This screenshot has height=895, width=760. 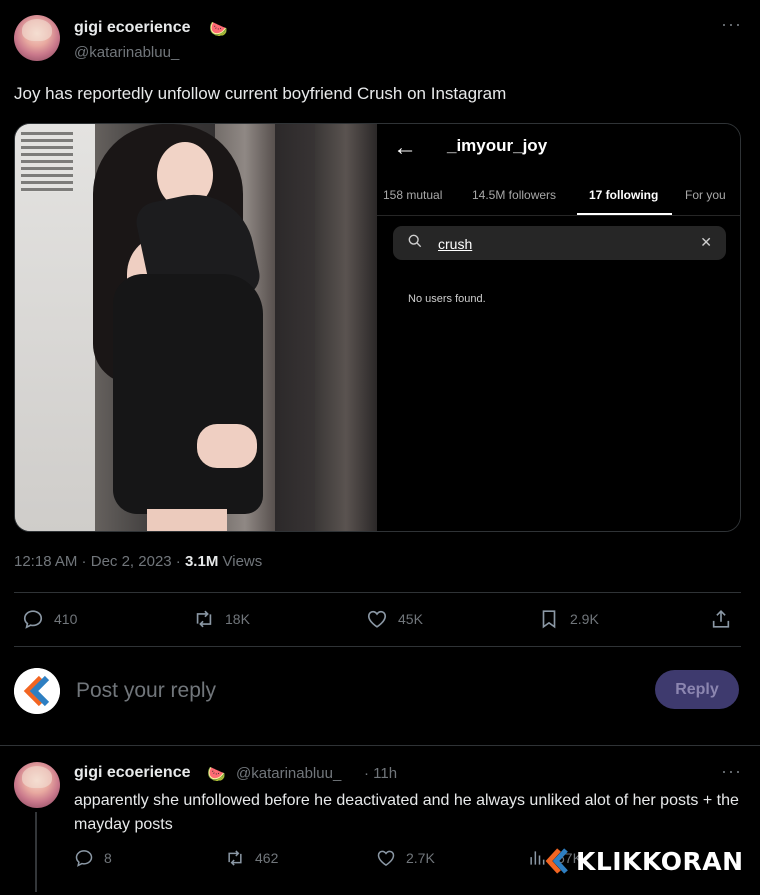 What do you see at coordinates (497, 145) in the screenshot?
I see `ig-username: _imyour_joy` at bounding box center [497, 145].